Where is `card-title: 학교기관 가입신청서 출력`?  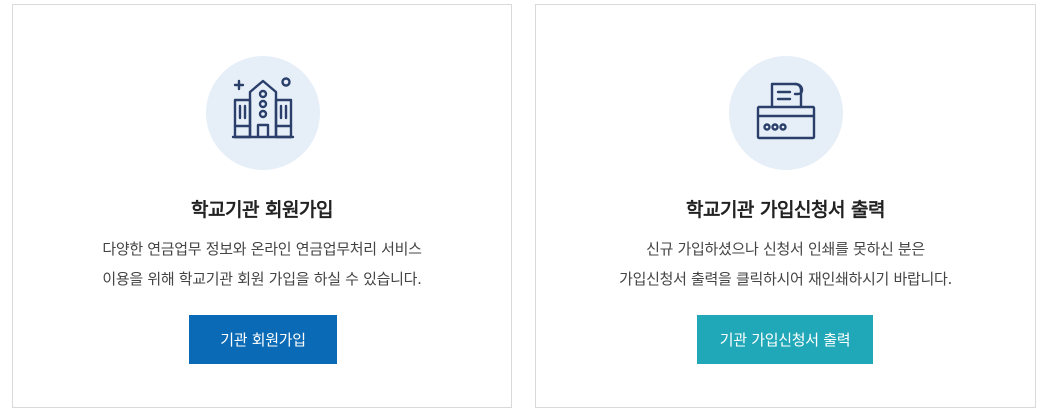
card-title: 학교기관 가입신청서 출력 is located at coordinates (785, 210).